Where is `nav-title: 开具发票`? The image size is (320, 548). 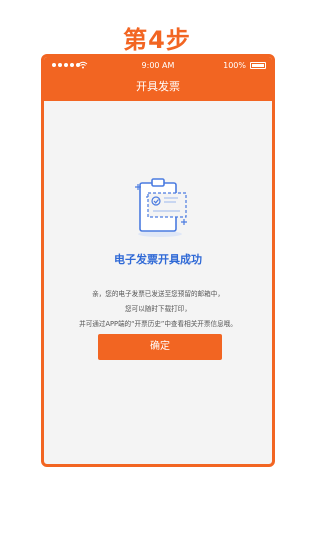
nav-title: 开具发票 is located at coordinates (158, 86).